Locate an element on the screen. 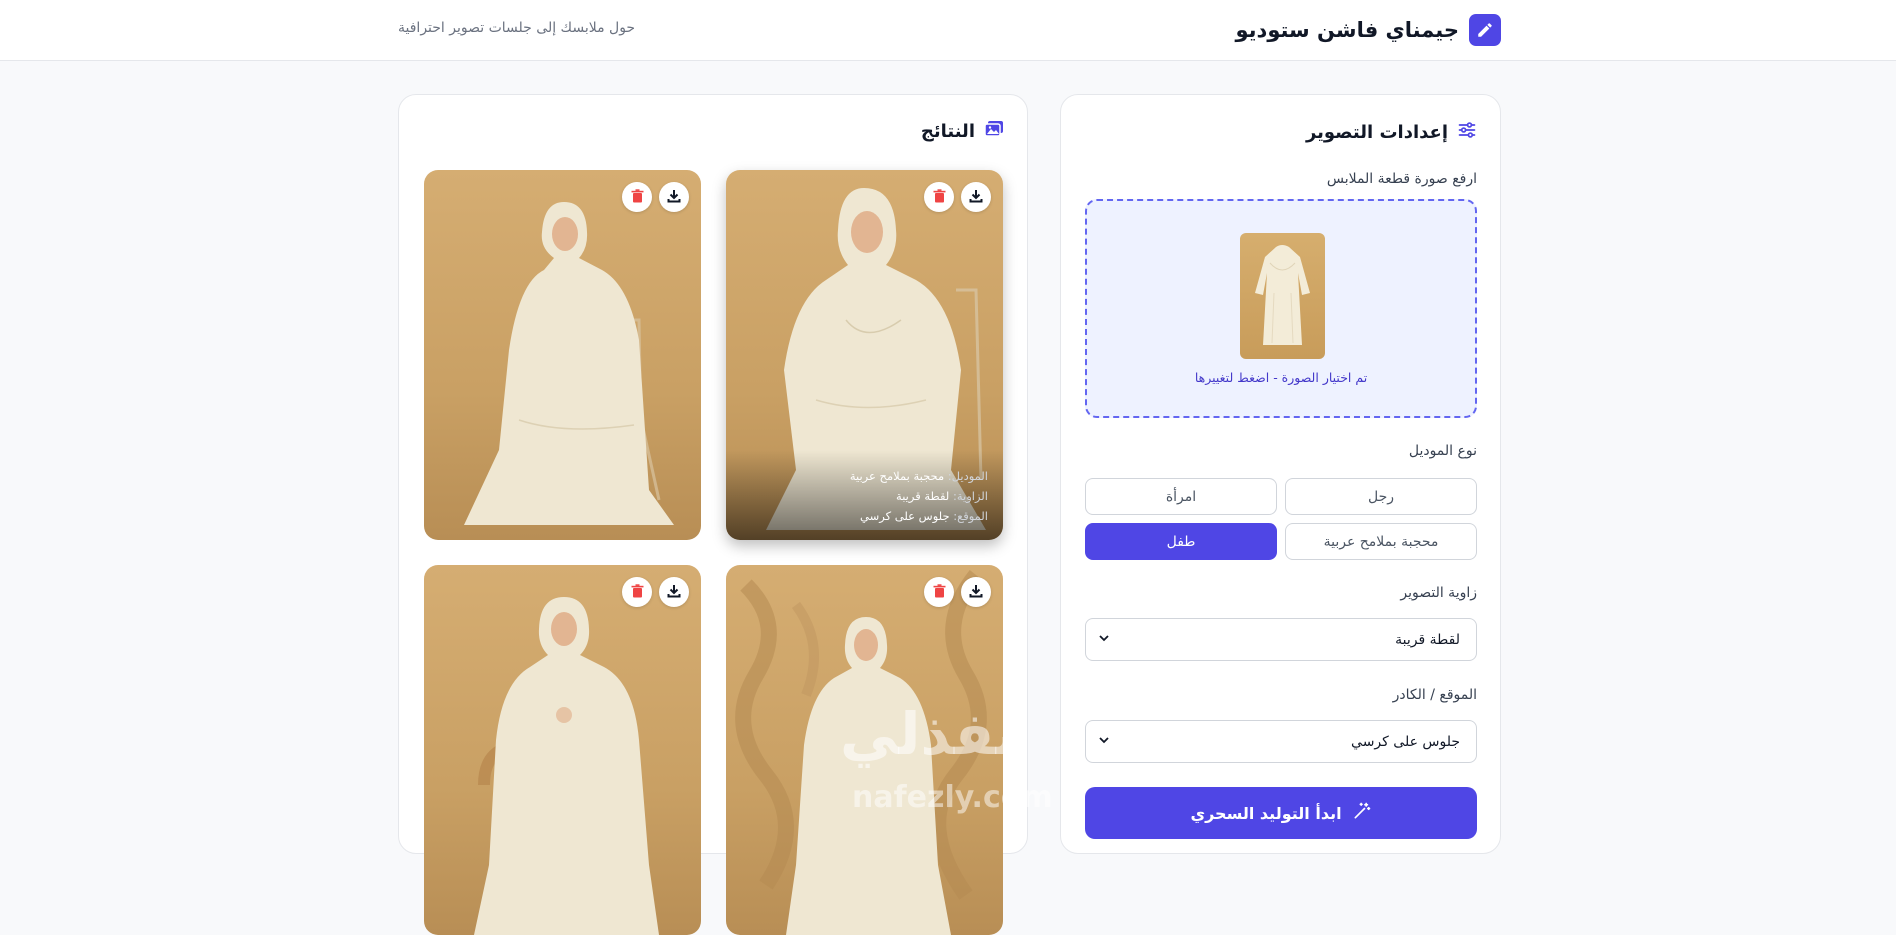 The width and height of the screenshot is (1896, 935). settings-header: إعدادات التصوير is located at coordinates (1391, 132).